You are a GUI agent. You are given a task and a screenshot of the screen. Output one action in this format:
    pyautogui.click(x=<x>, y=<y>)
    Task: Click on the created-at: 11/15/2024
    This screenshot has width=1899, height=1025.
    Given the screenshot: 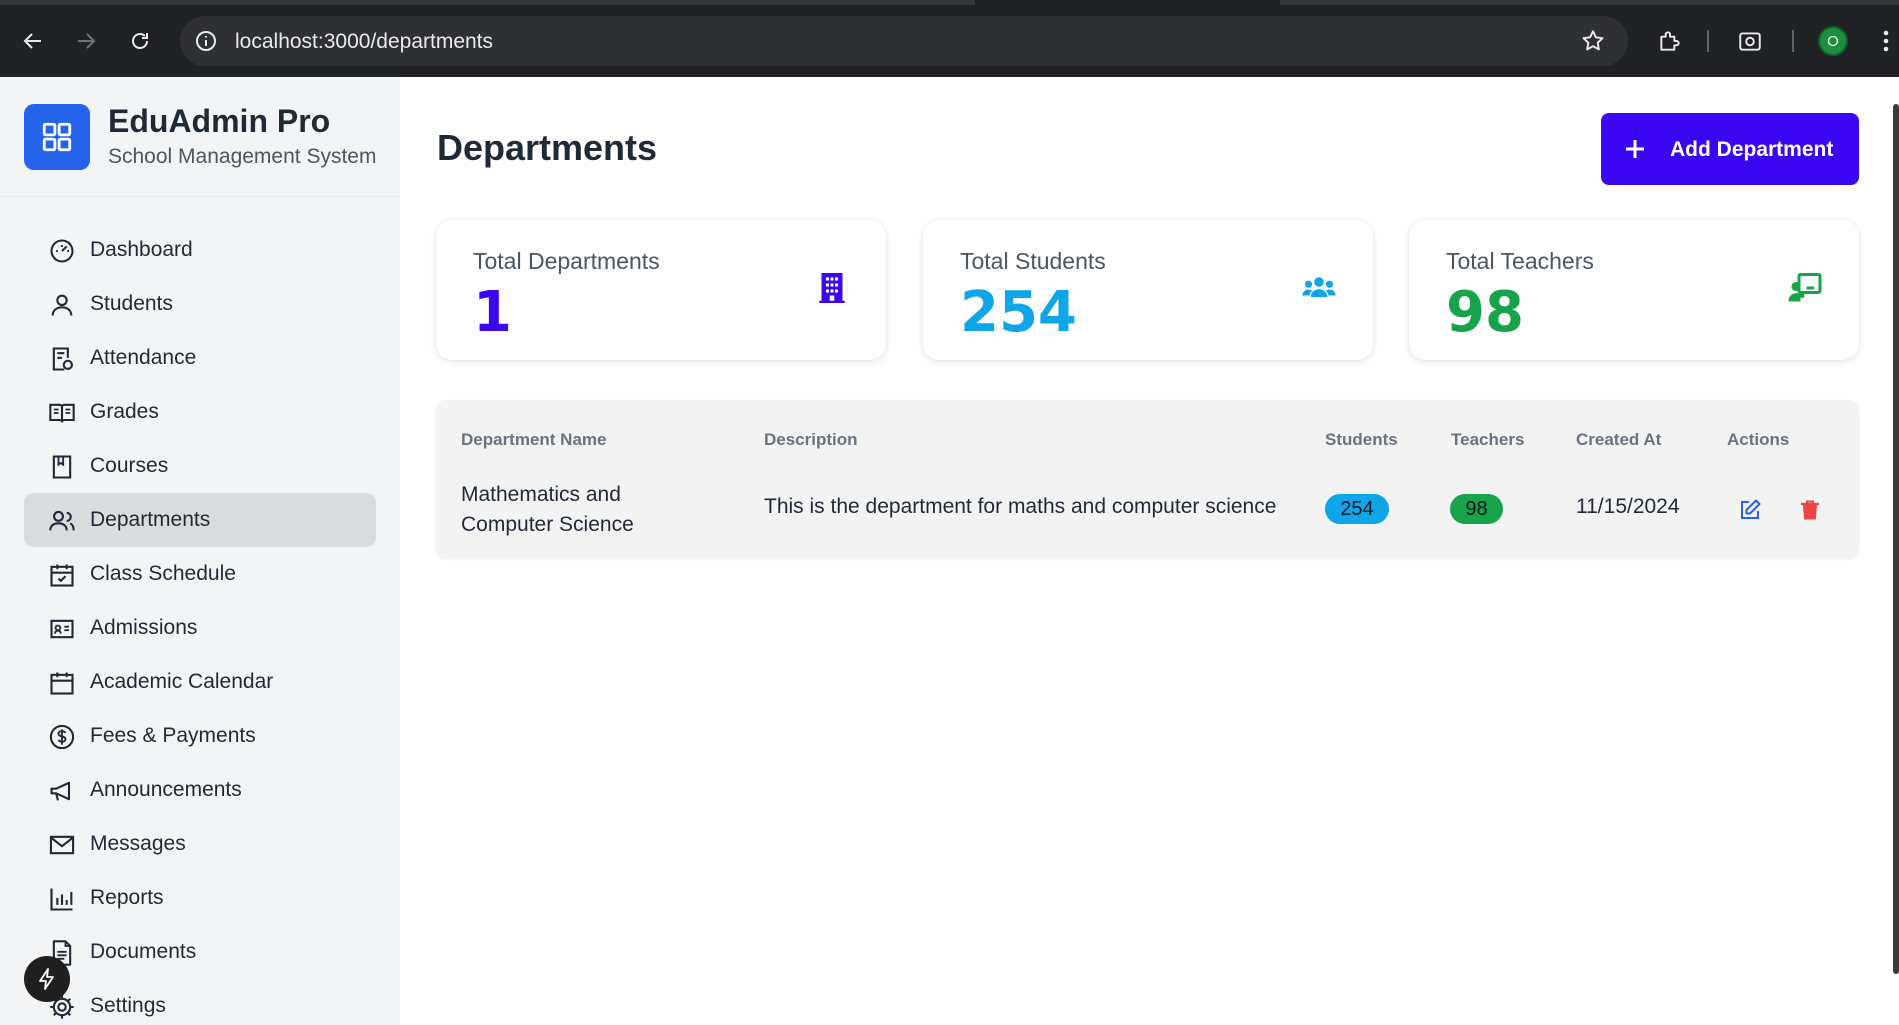 What is the action you would take?
    pyautogui.click(x=1628, y=506)
    